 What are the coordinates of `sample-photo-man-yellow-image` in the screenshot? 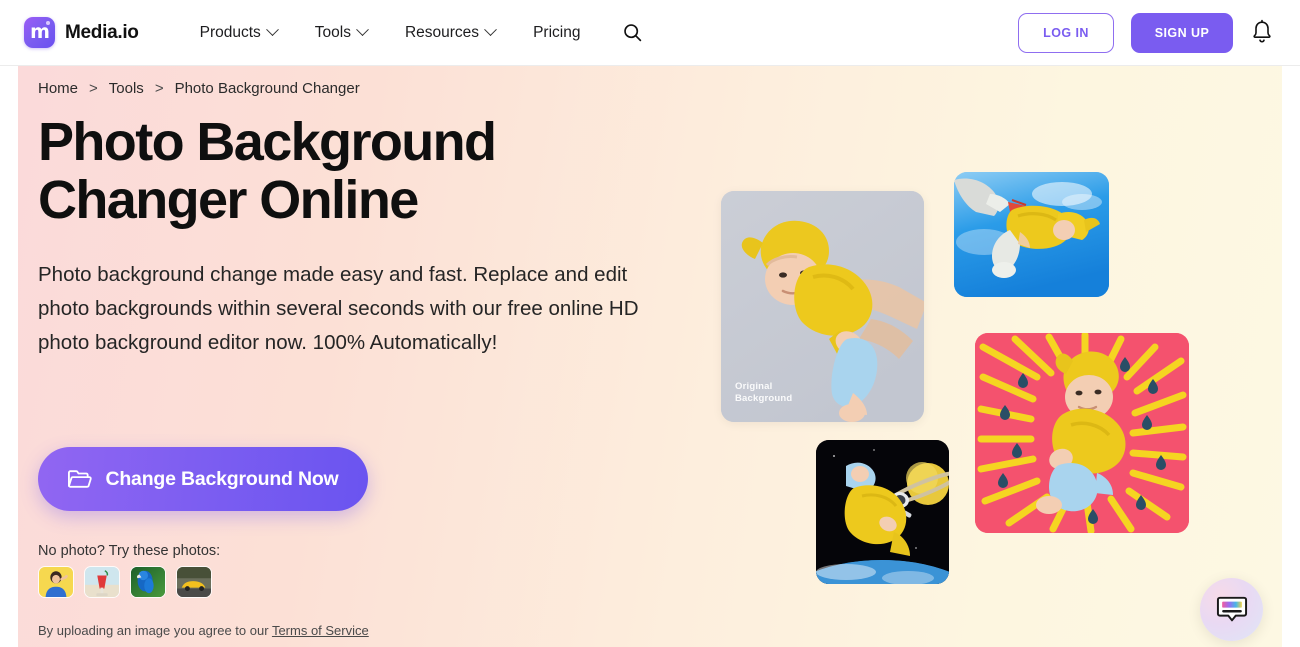 It's located at (56, 582).